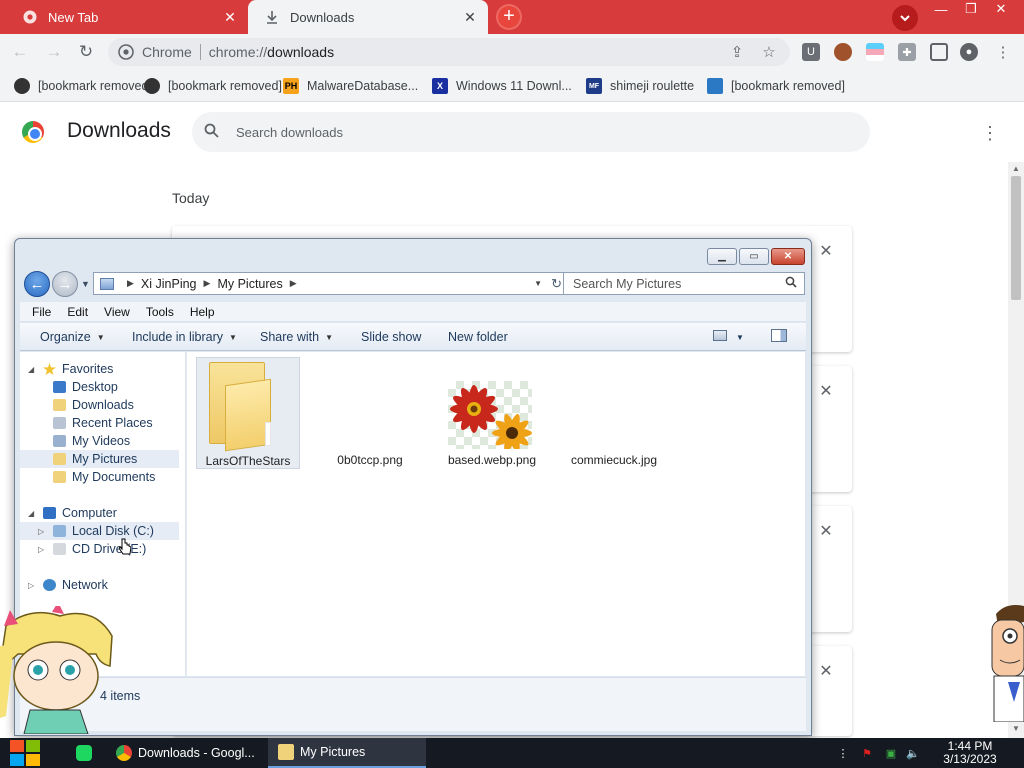 The height and width of the screenshot is (768, 1024). Describe the element at coordinates (72, 337) in the screenshot. I see `organize-button: Organize ▼` at that location.